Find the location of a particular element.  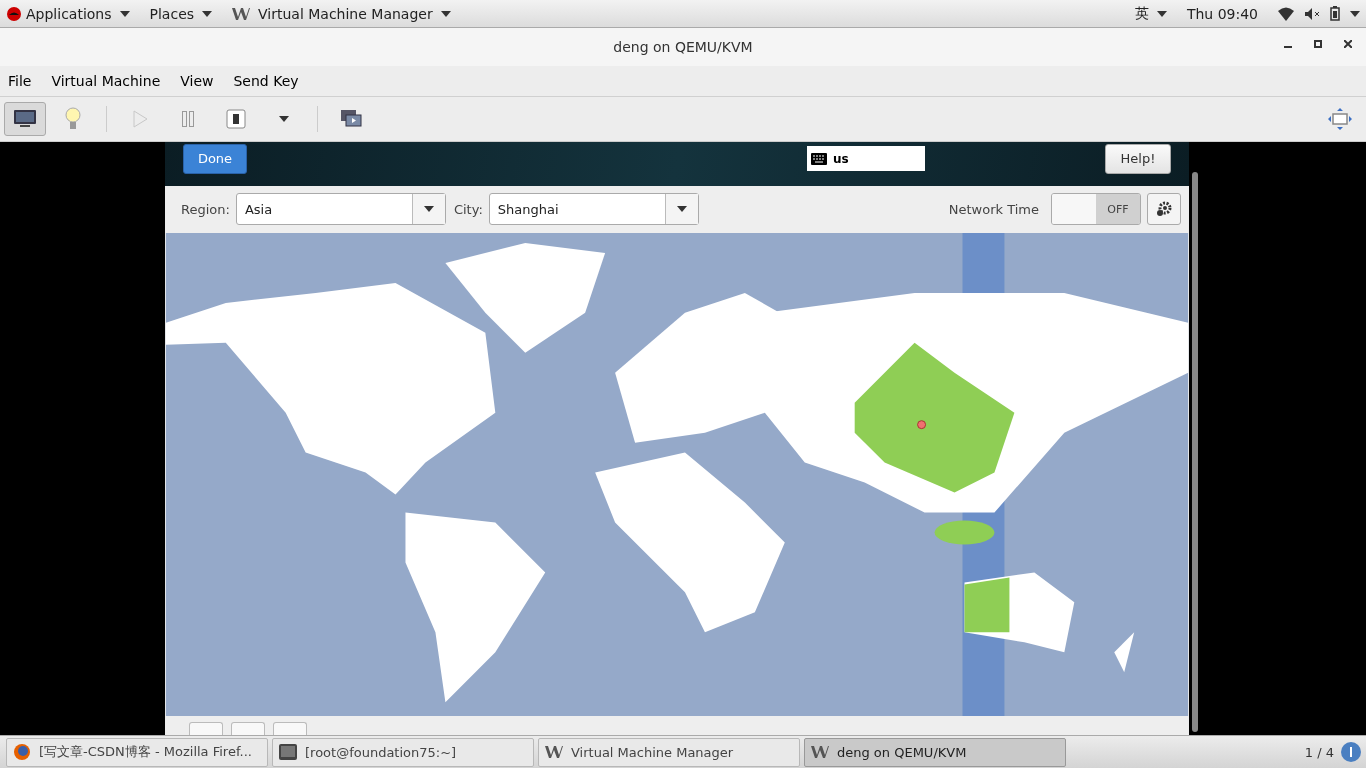

menu-item: View is located at coordinates (197, 81).